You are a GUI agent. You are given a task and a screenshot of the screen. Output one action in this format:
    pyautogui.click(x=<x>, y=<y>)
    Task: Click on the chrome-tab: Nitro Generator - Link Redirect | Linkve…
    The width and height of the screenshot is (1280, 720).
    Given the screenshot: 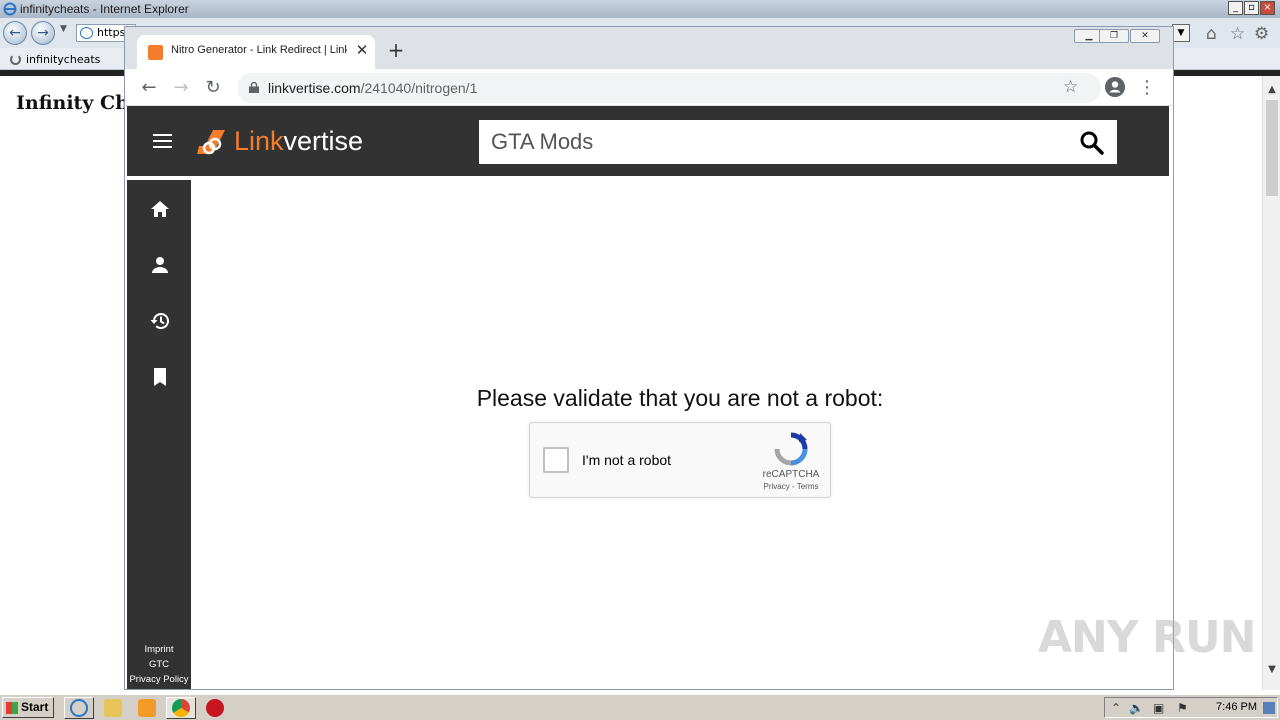 What is the action you would take?
    pyautogui.click(x=256, y=52)
    